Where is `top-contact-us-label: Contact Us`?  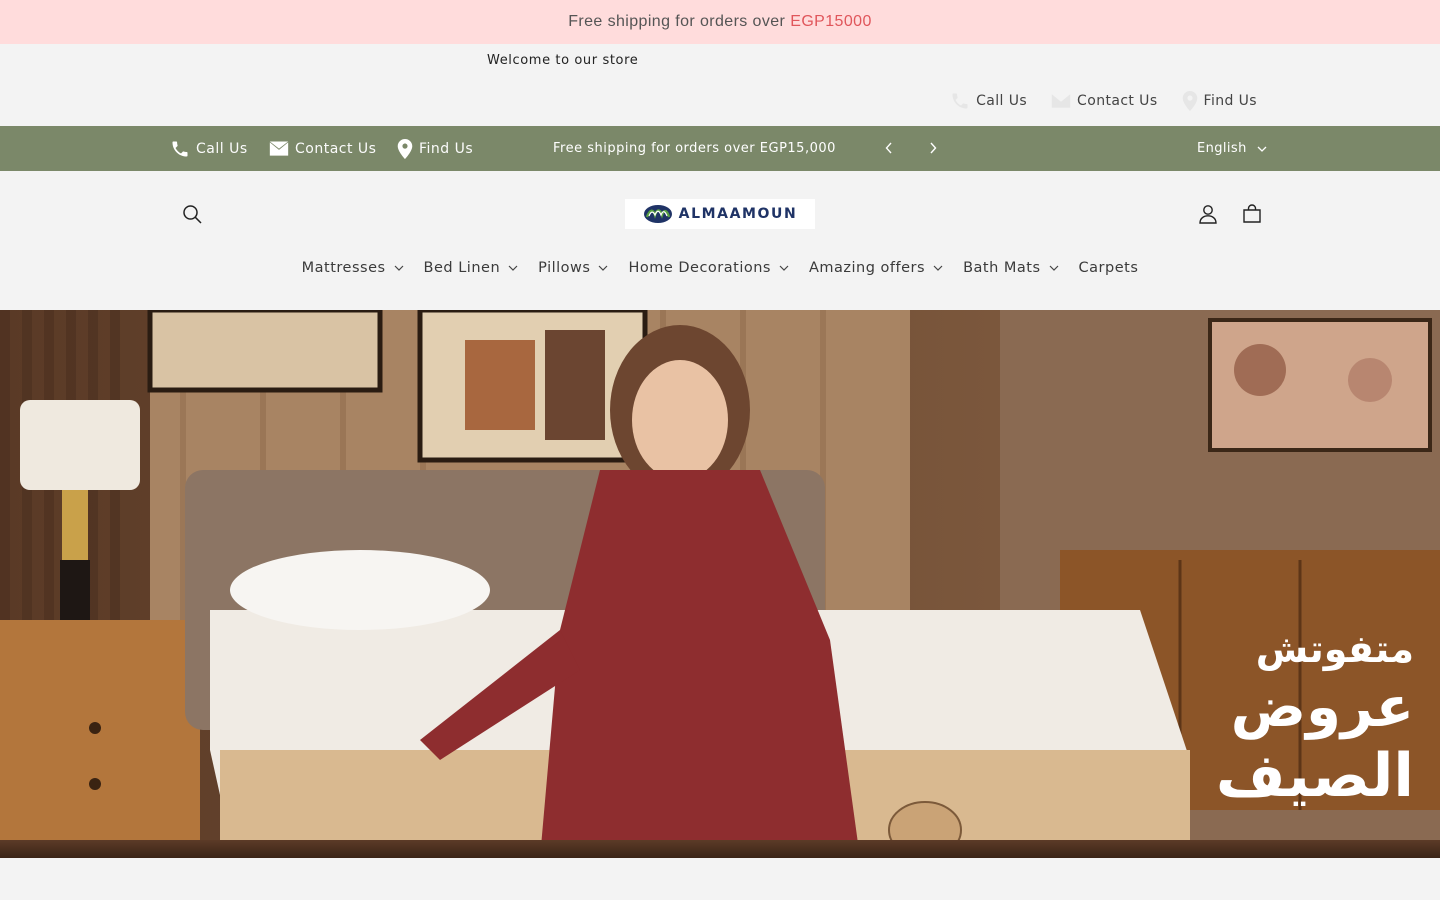 top-contact-us-label: Contact Us is located at coordinates (1117, 101).